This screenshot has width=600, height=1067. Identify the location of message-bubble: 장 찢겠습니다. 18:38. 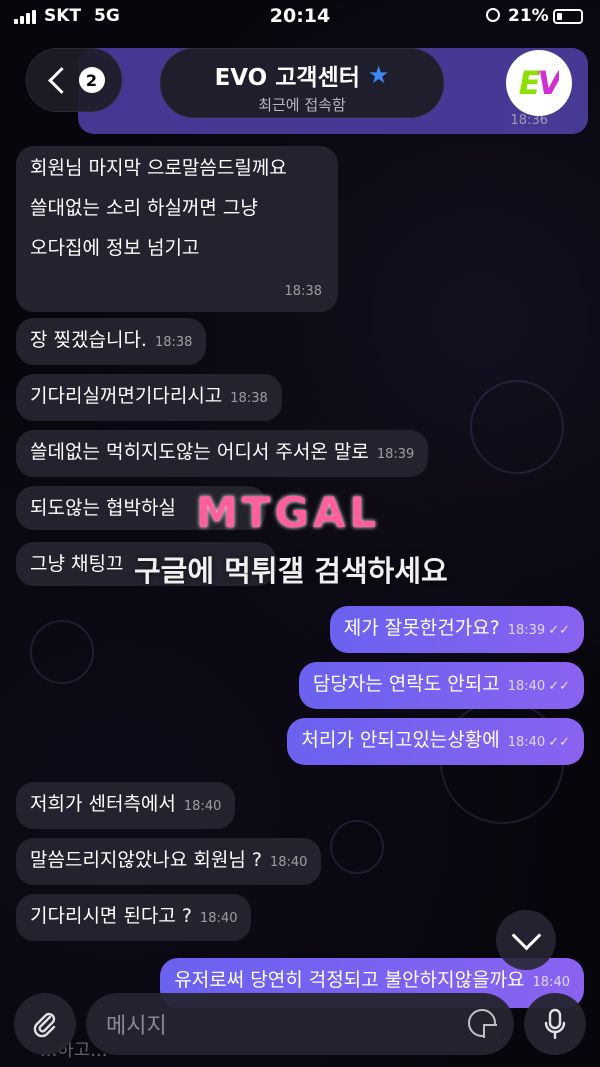
(111, 341).